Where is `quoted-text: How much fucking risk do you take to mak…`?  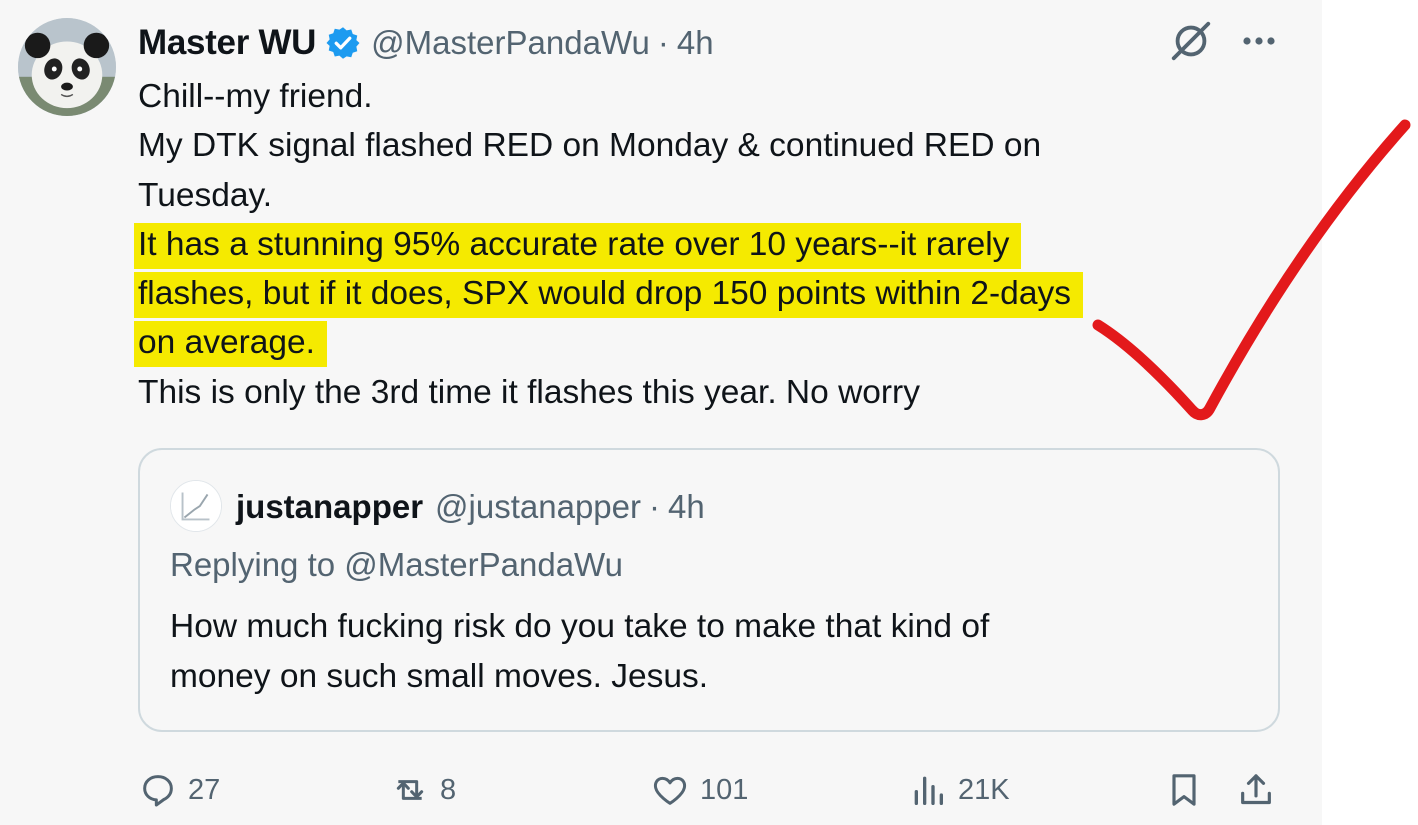
quoted-text: How much fucking risk do you take to mak… is located at coordinates (579, 652).